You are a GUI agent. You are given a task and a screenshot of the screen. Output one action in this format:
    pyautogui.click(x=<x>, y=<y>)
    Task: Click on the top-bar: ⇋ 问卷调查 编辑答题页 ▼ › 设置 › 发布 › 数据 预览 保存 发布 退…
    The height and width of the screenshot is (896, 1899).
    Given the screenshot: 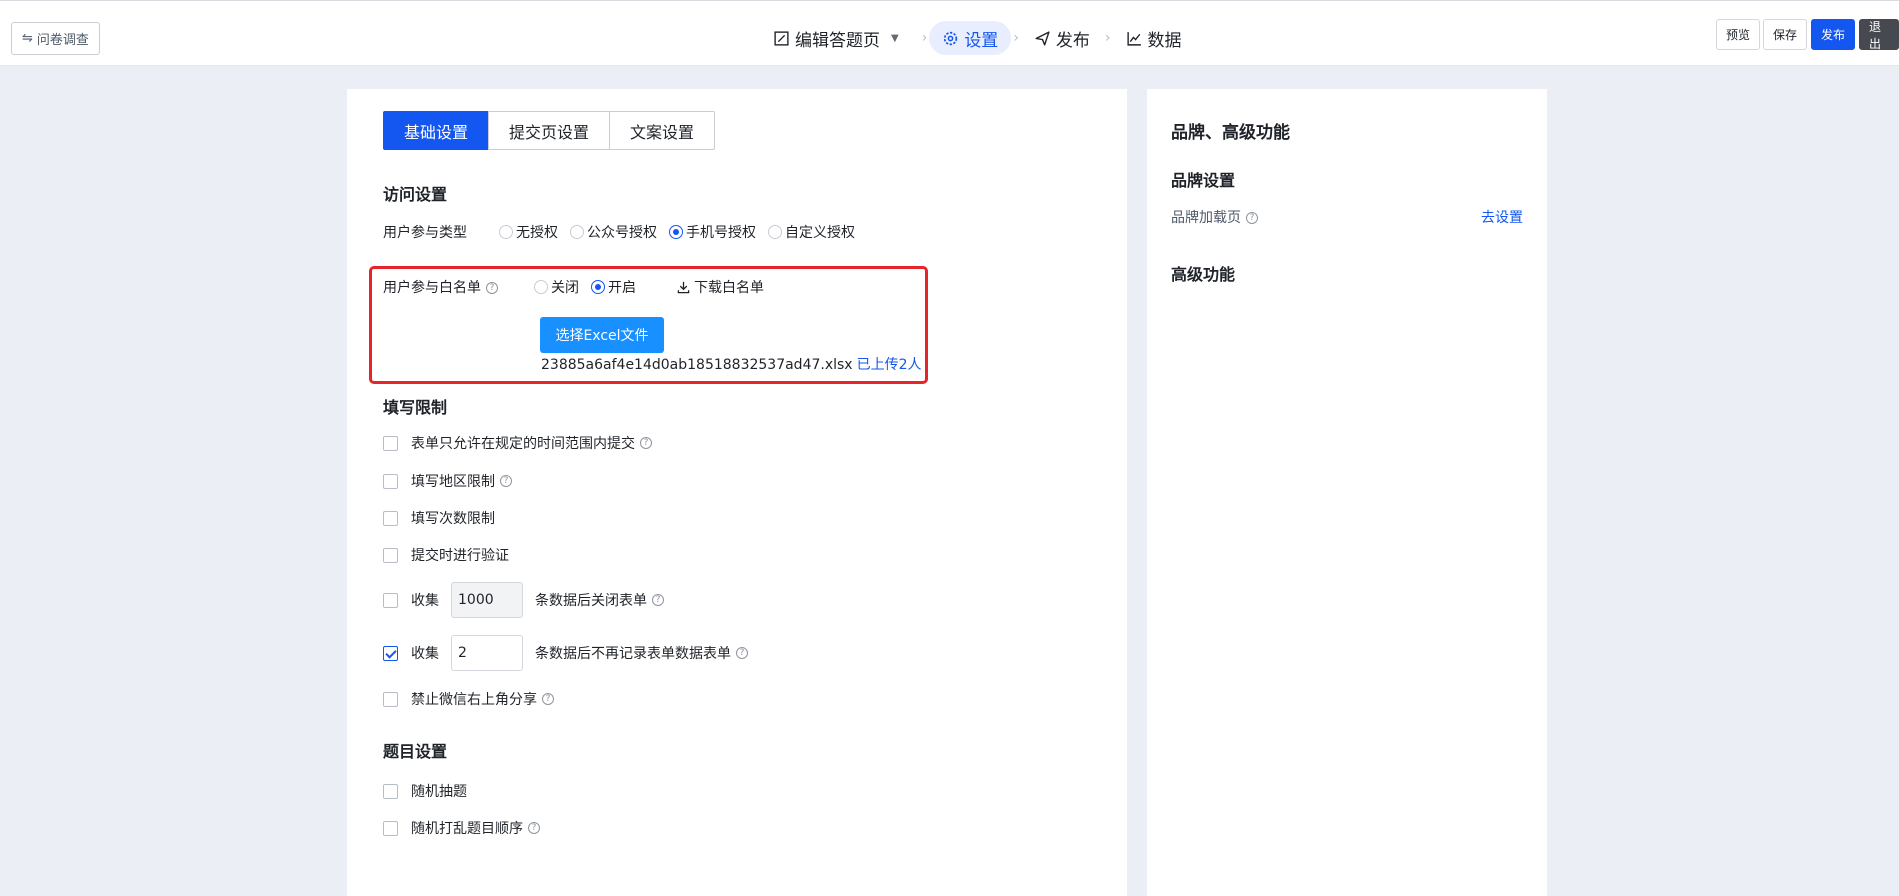 What is the action you would take?
    pyautogui.click(x=949, y=33)
    